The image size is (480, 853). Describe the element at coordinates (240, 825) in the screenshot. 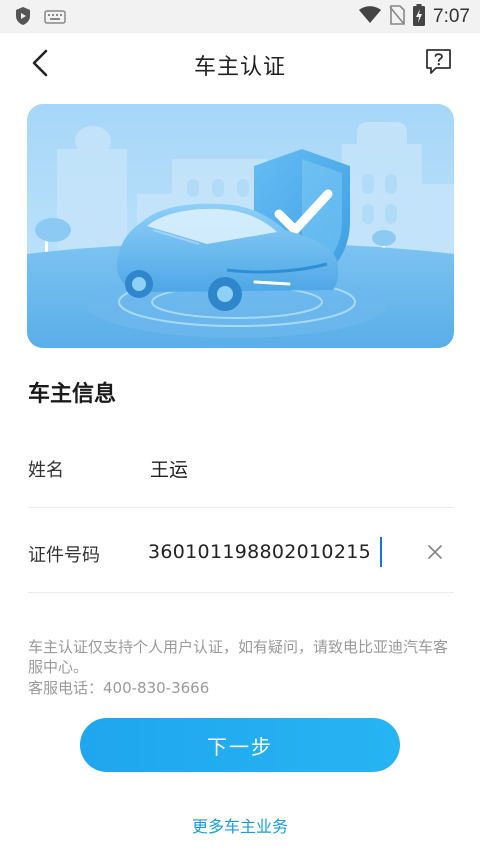

I see `more-owner-services-link: 更多车主业务` at that location.